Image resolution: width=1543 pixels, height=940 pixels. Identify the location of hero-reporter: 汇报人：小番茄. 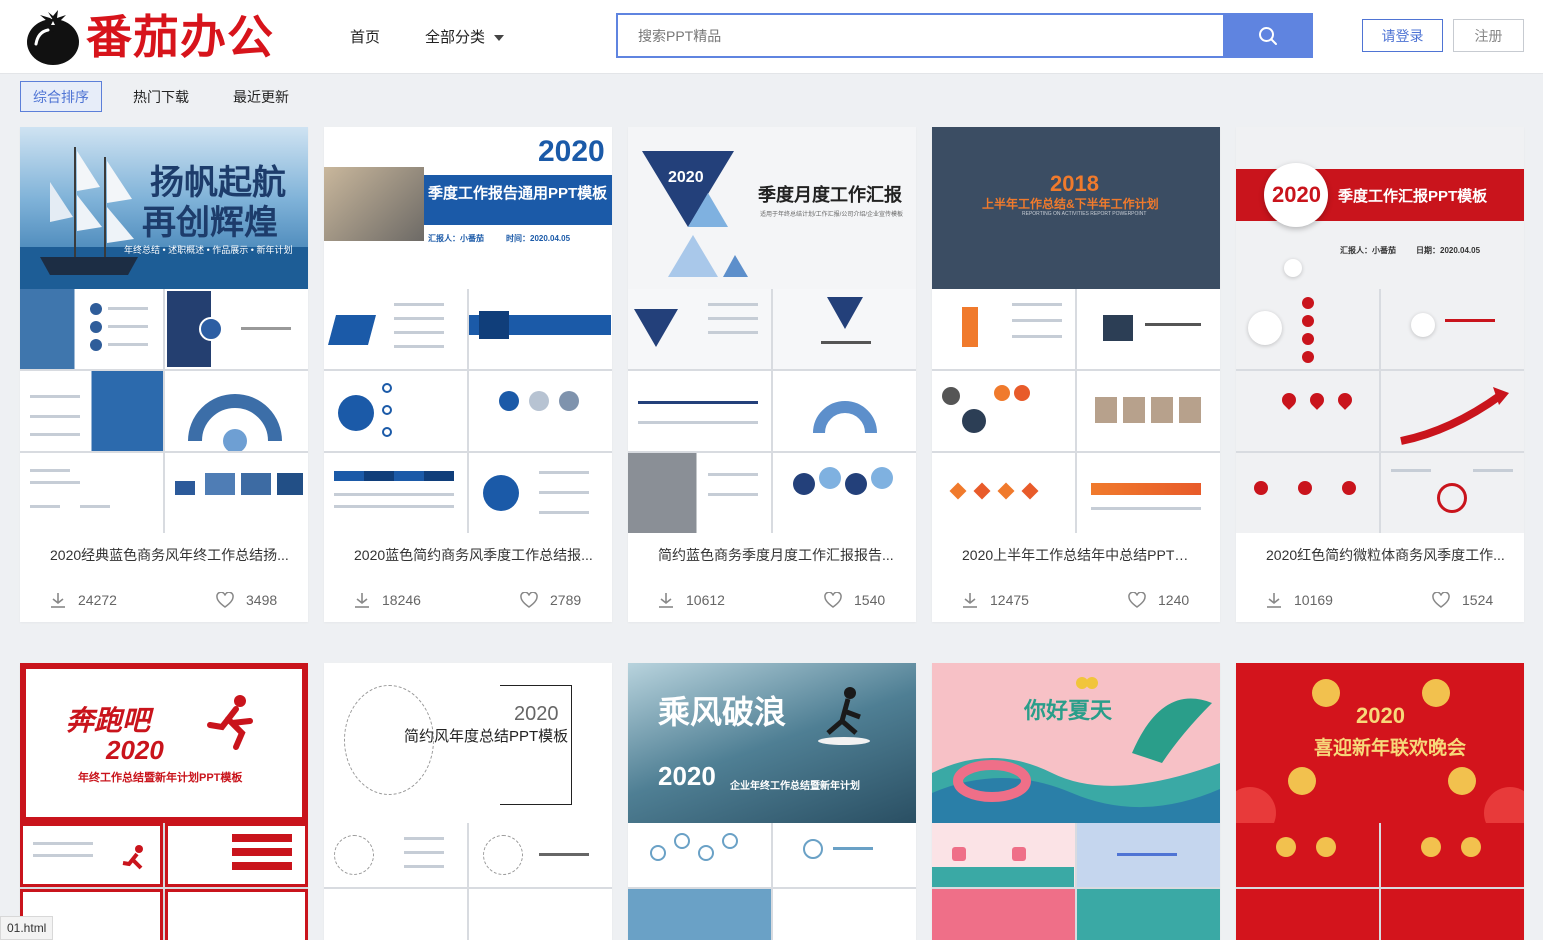
(456, 238).